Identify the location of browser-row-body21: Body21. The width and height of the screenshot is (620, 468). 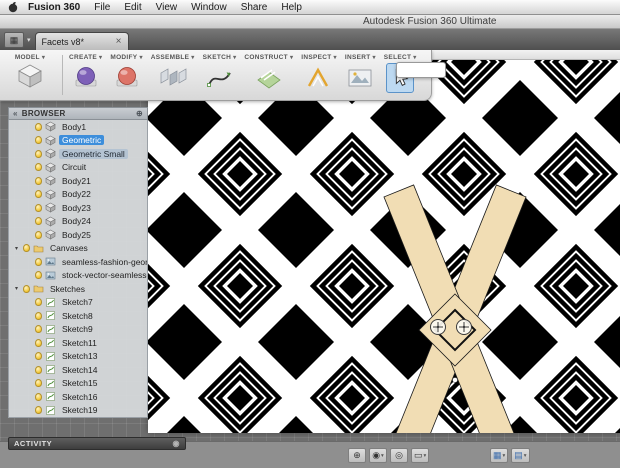
(78, 181).